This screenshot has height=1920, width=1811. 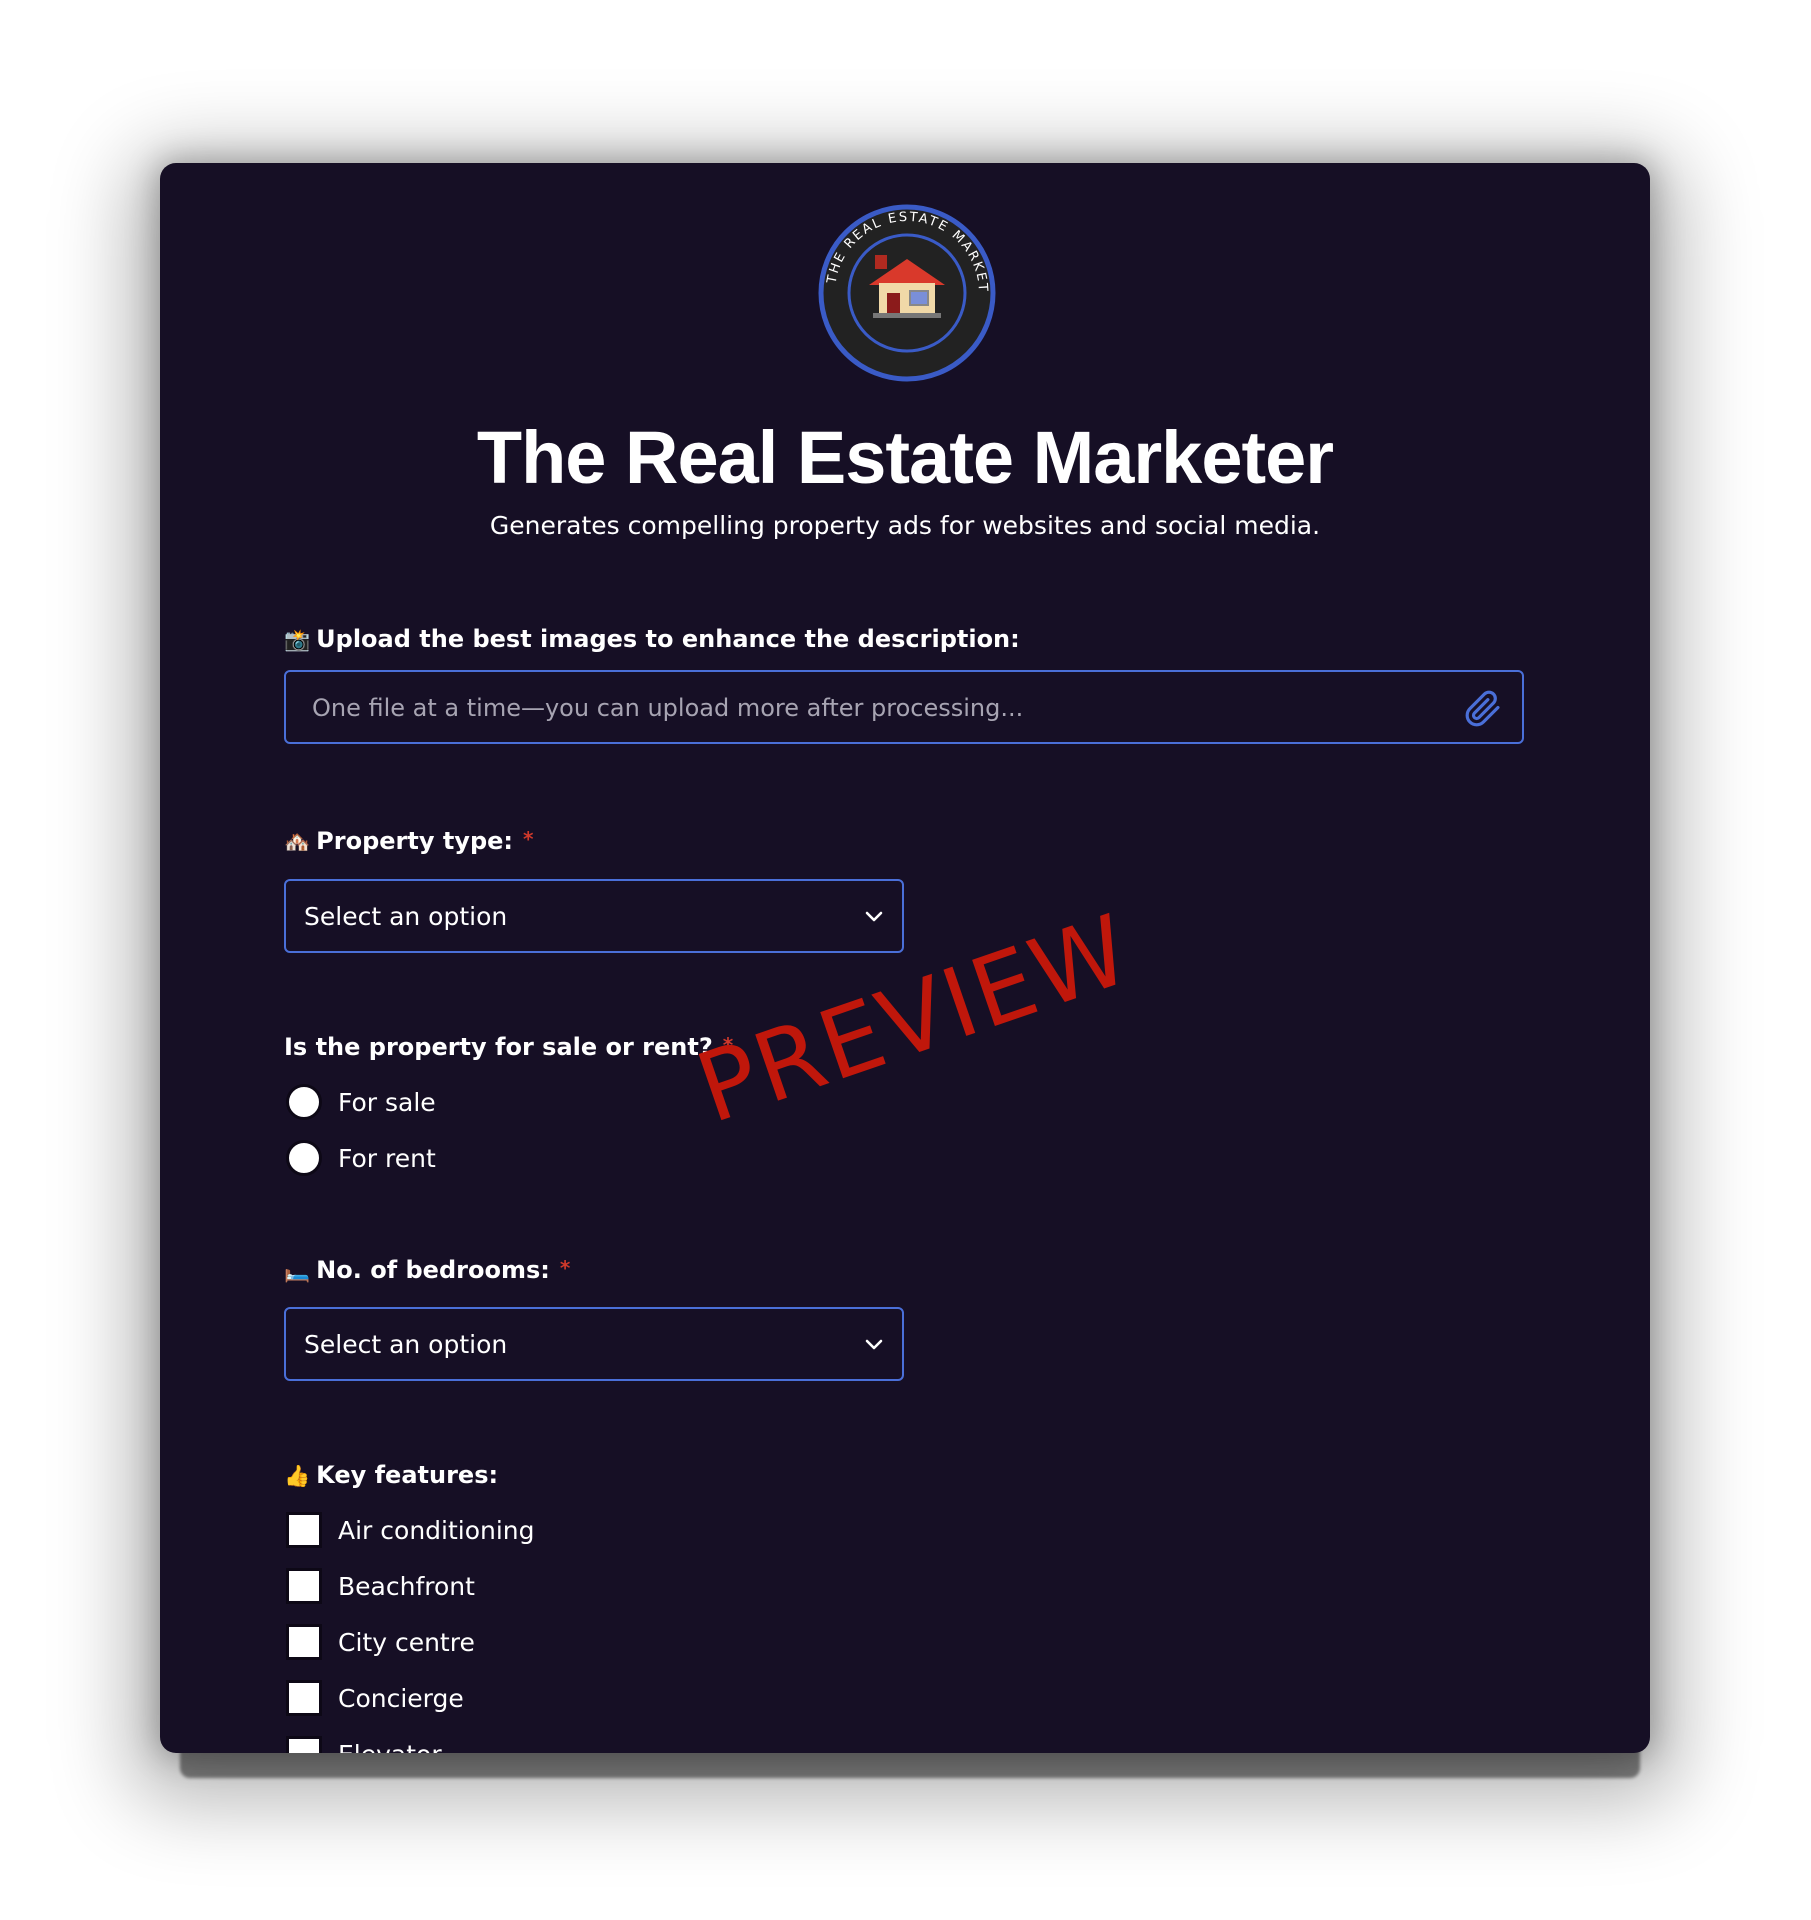 I want to click on sale-or-rent-label: Is the property for sale or rent? *, so click(x=508, y=1047).